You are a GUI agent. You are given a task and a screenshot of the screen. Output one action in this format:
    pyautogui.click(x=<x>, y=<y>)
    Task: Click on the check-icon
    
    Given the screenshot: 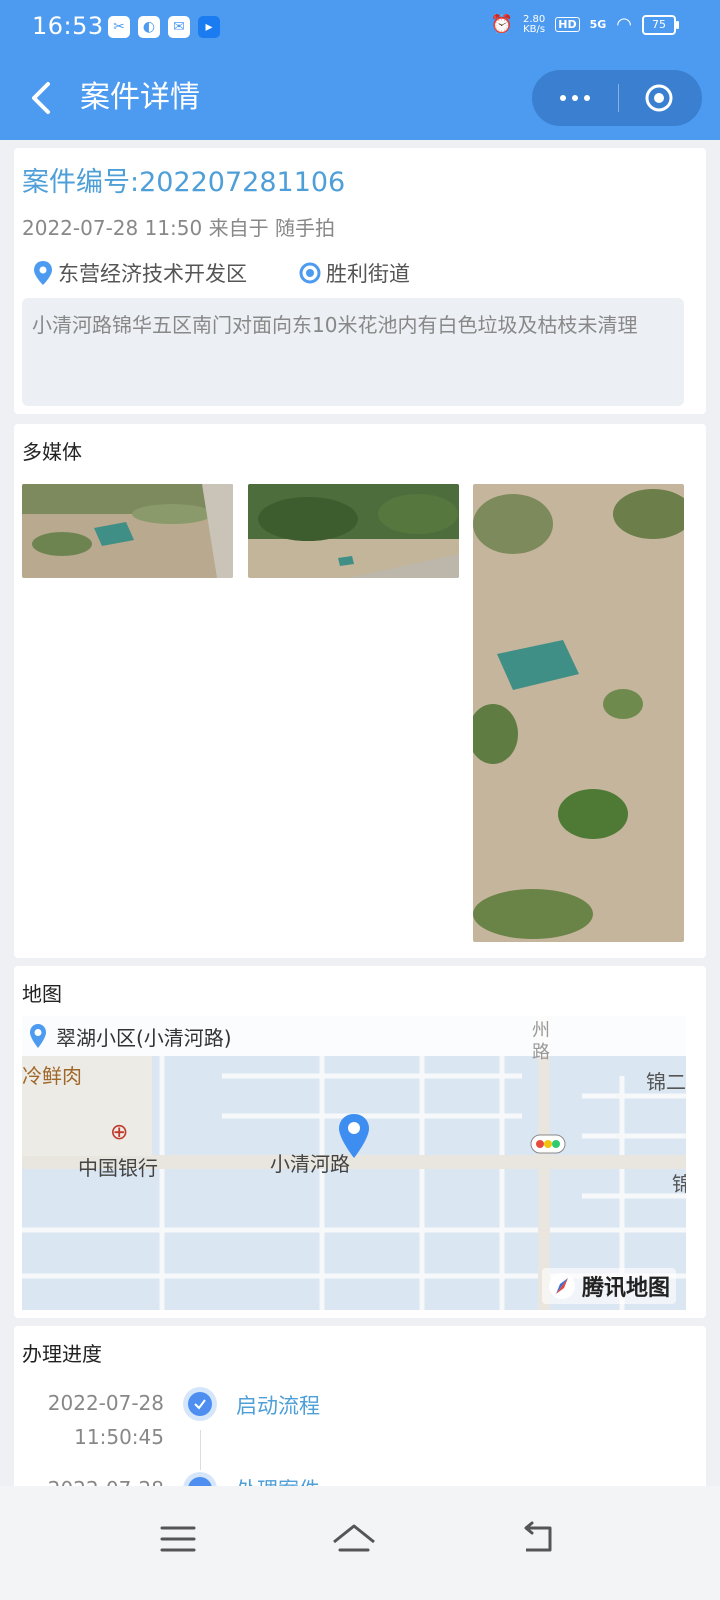 What is the action you would take?
    pyautogui.click(x=200, y=1404)
    